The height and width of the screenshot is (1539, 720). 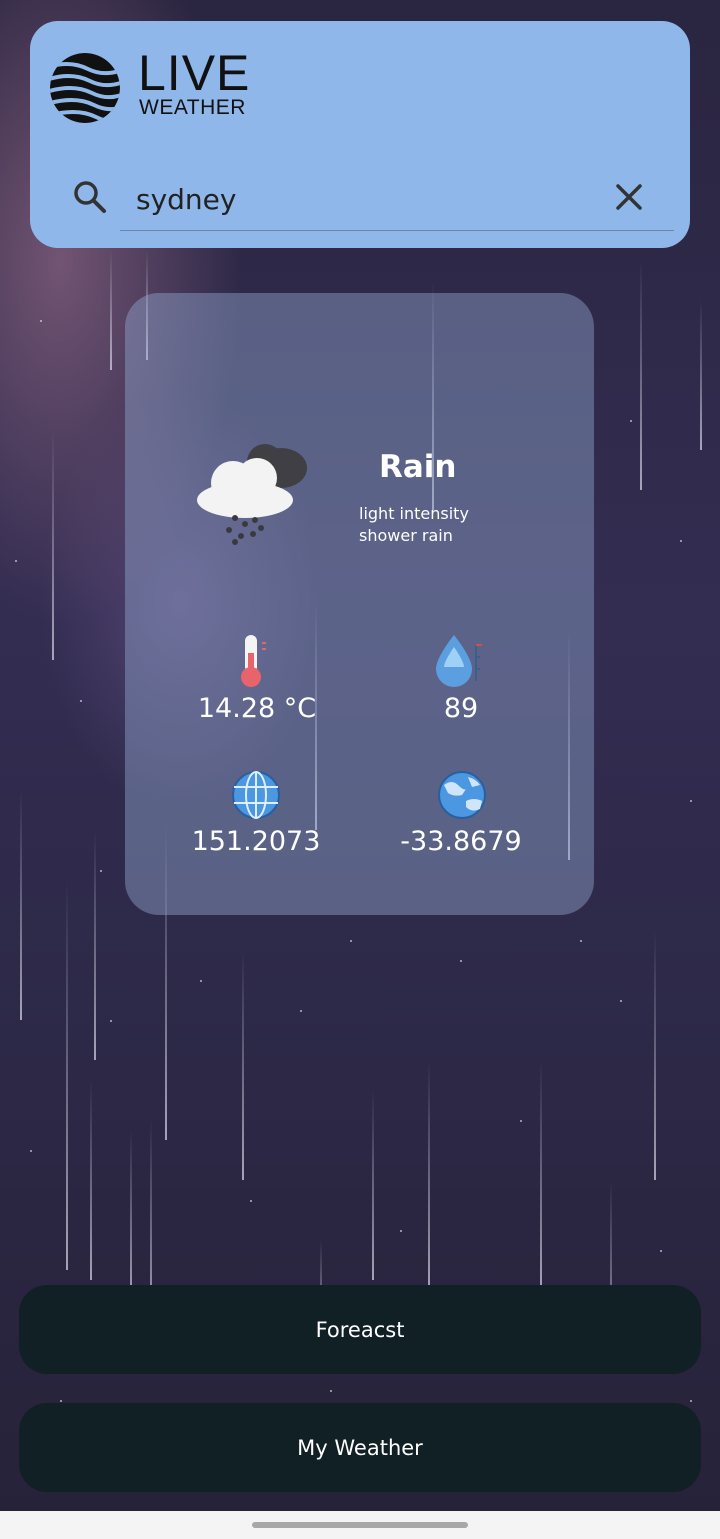 What do you see at coordinates (462, 795) in the screenshot?
I see `earth-icon` at bounding box center [462, 795].